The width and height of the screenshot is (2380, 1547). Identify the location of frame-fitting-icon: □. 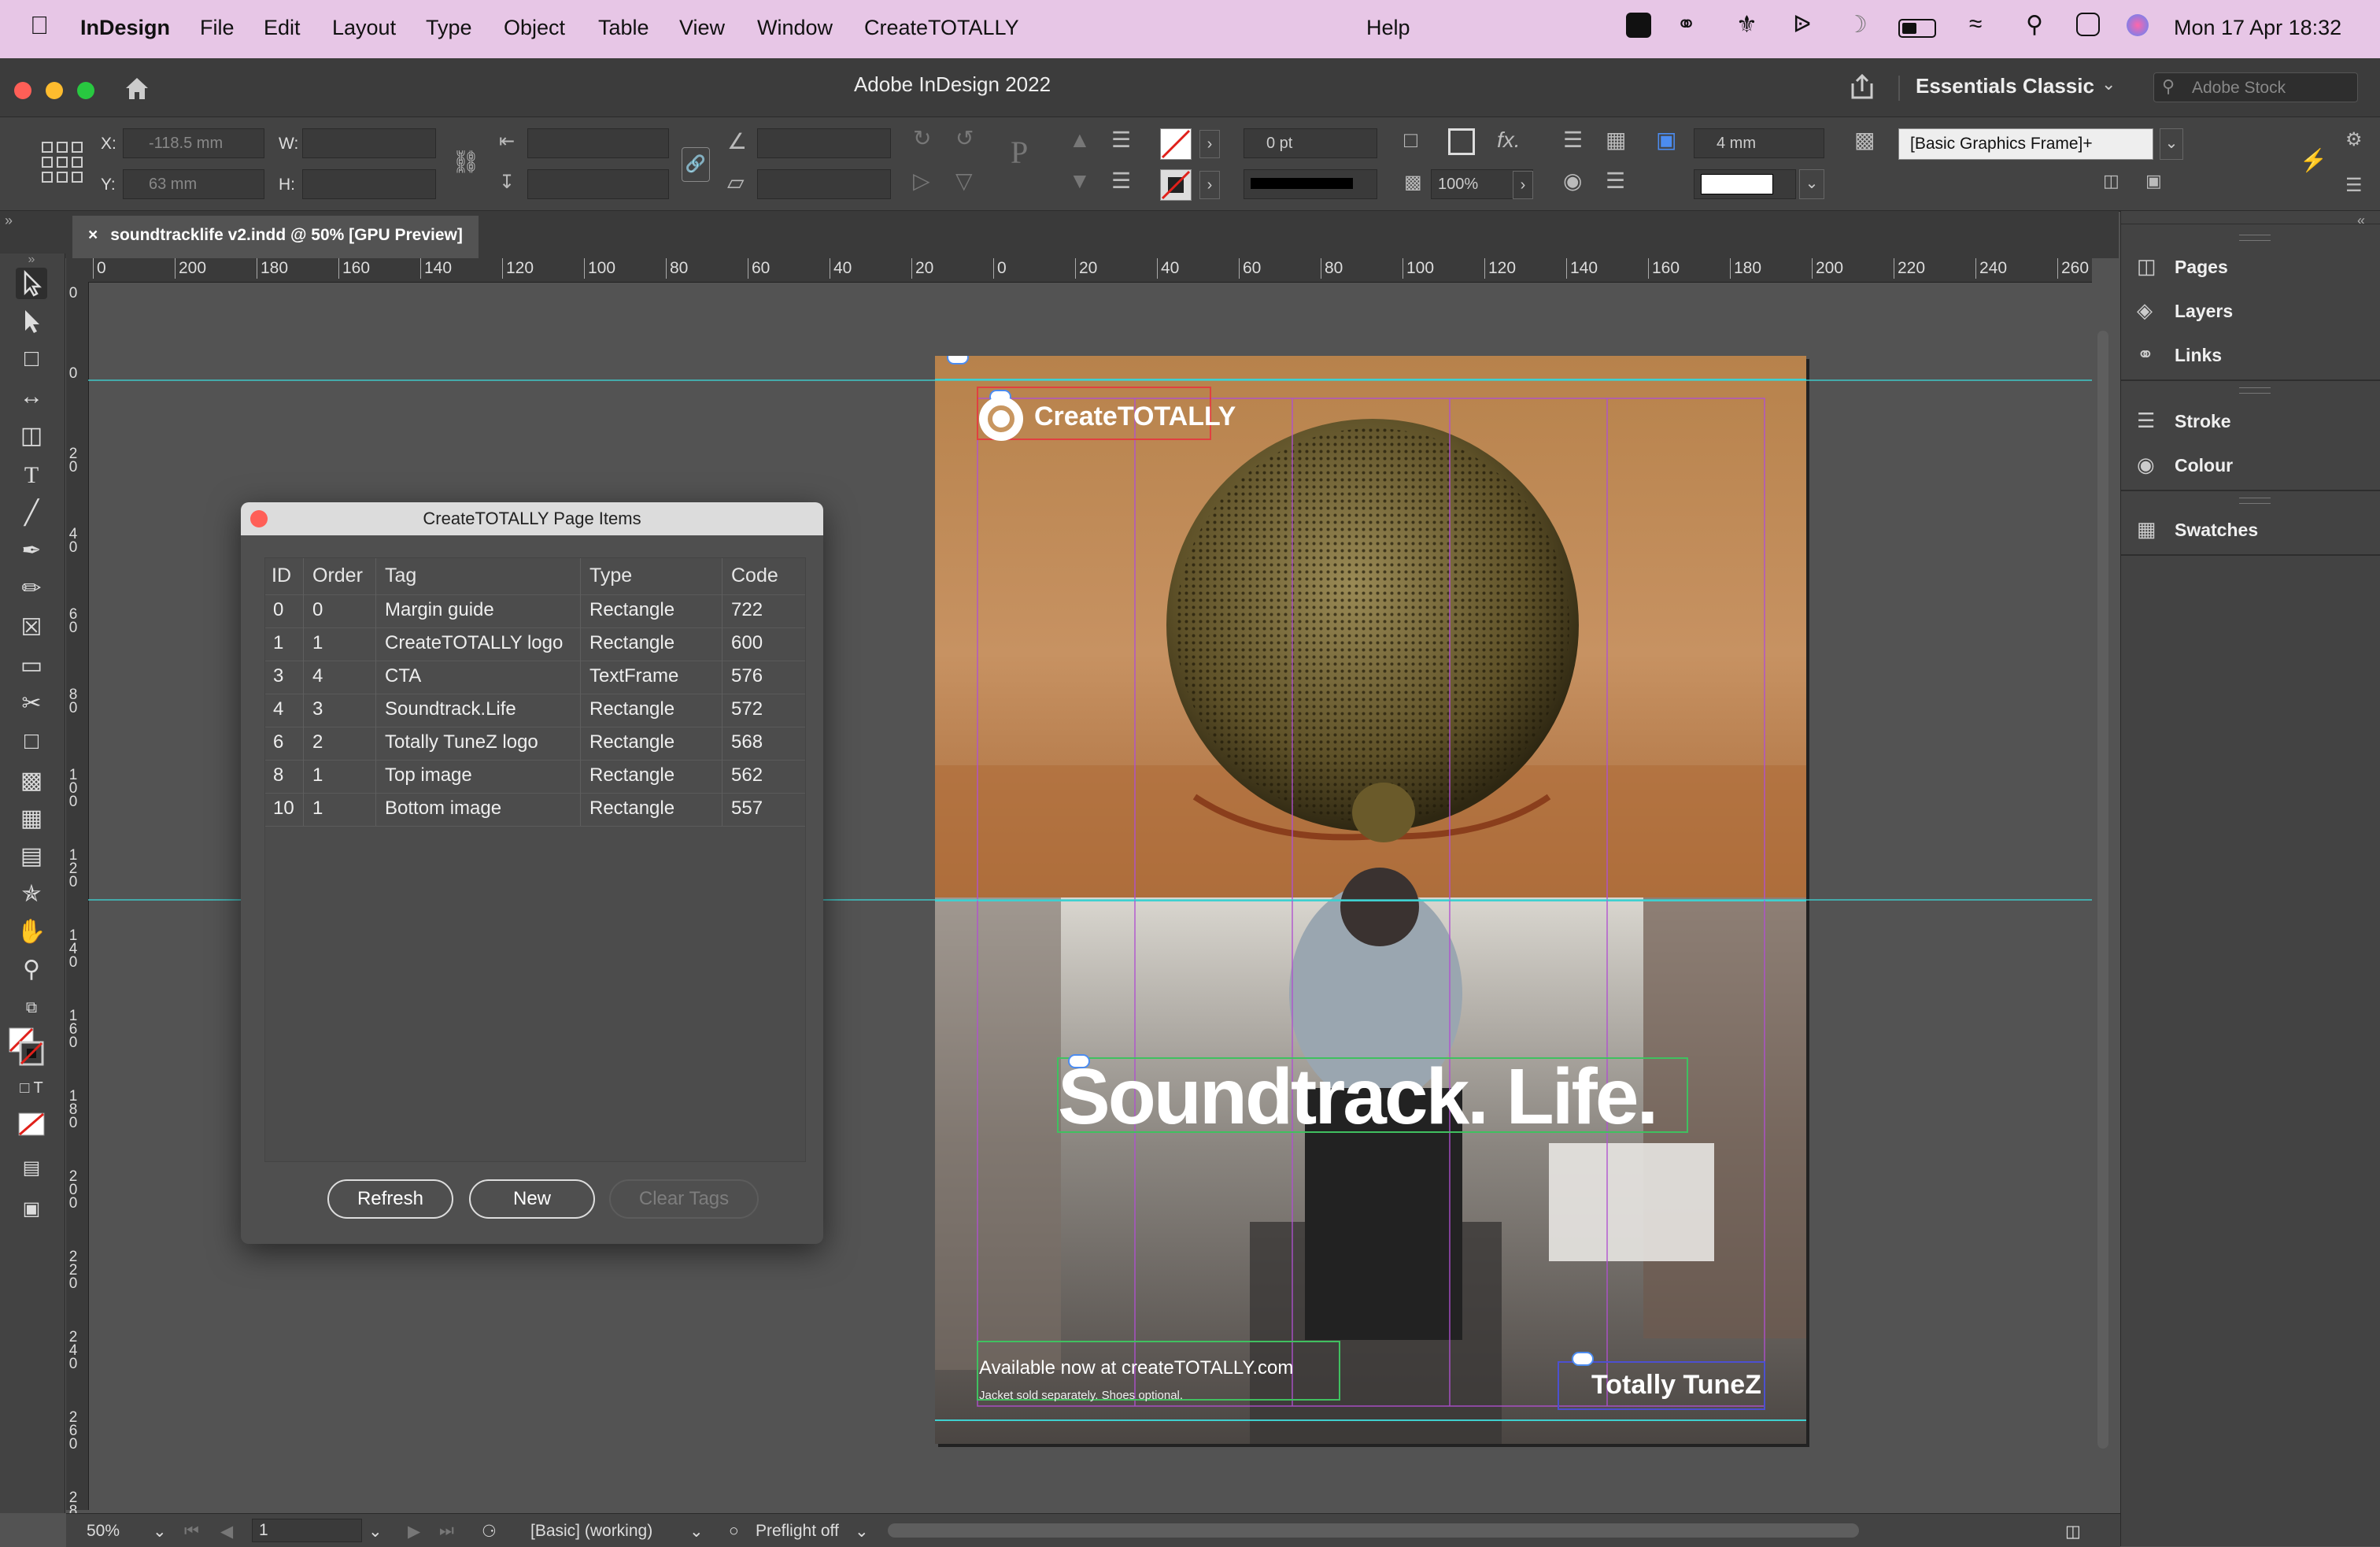
(1410, 140).